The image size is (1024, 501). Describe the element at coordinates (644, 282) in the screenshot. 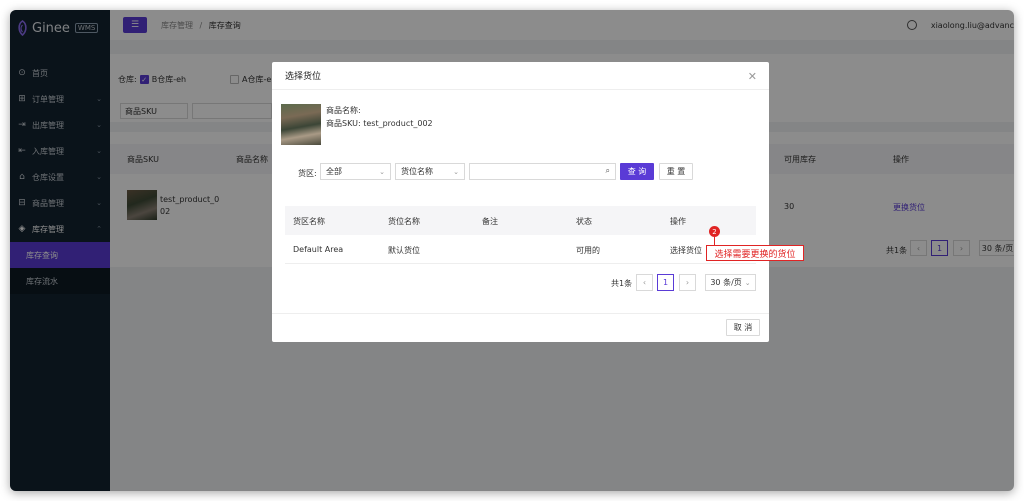

I see `prev-page-button: ‹` at that location.